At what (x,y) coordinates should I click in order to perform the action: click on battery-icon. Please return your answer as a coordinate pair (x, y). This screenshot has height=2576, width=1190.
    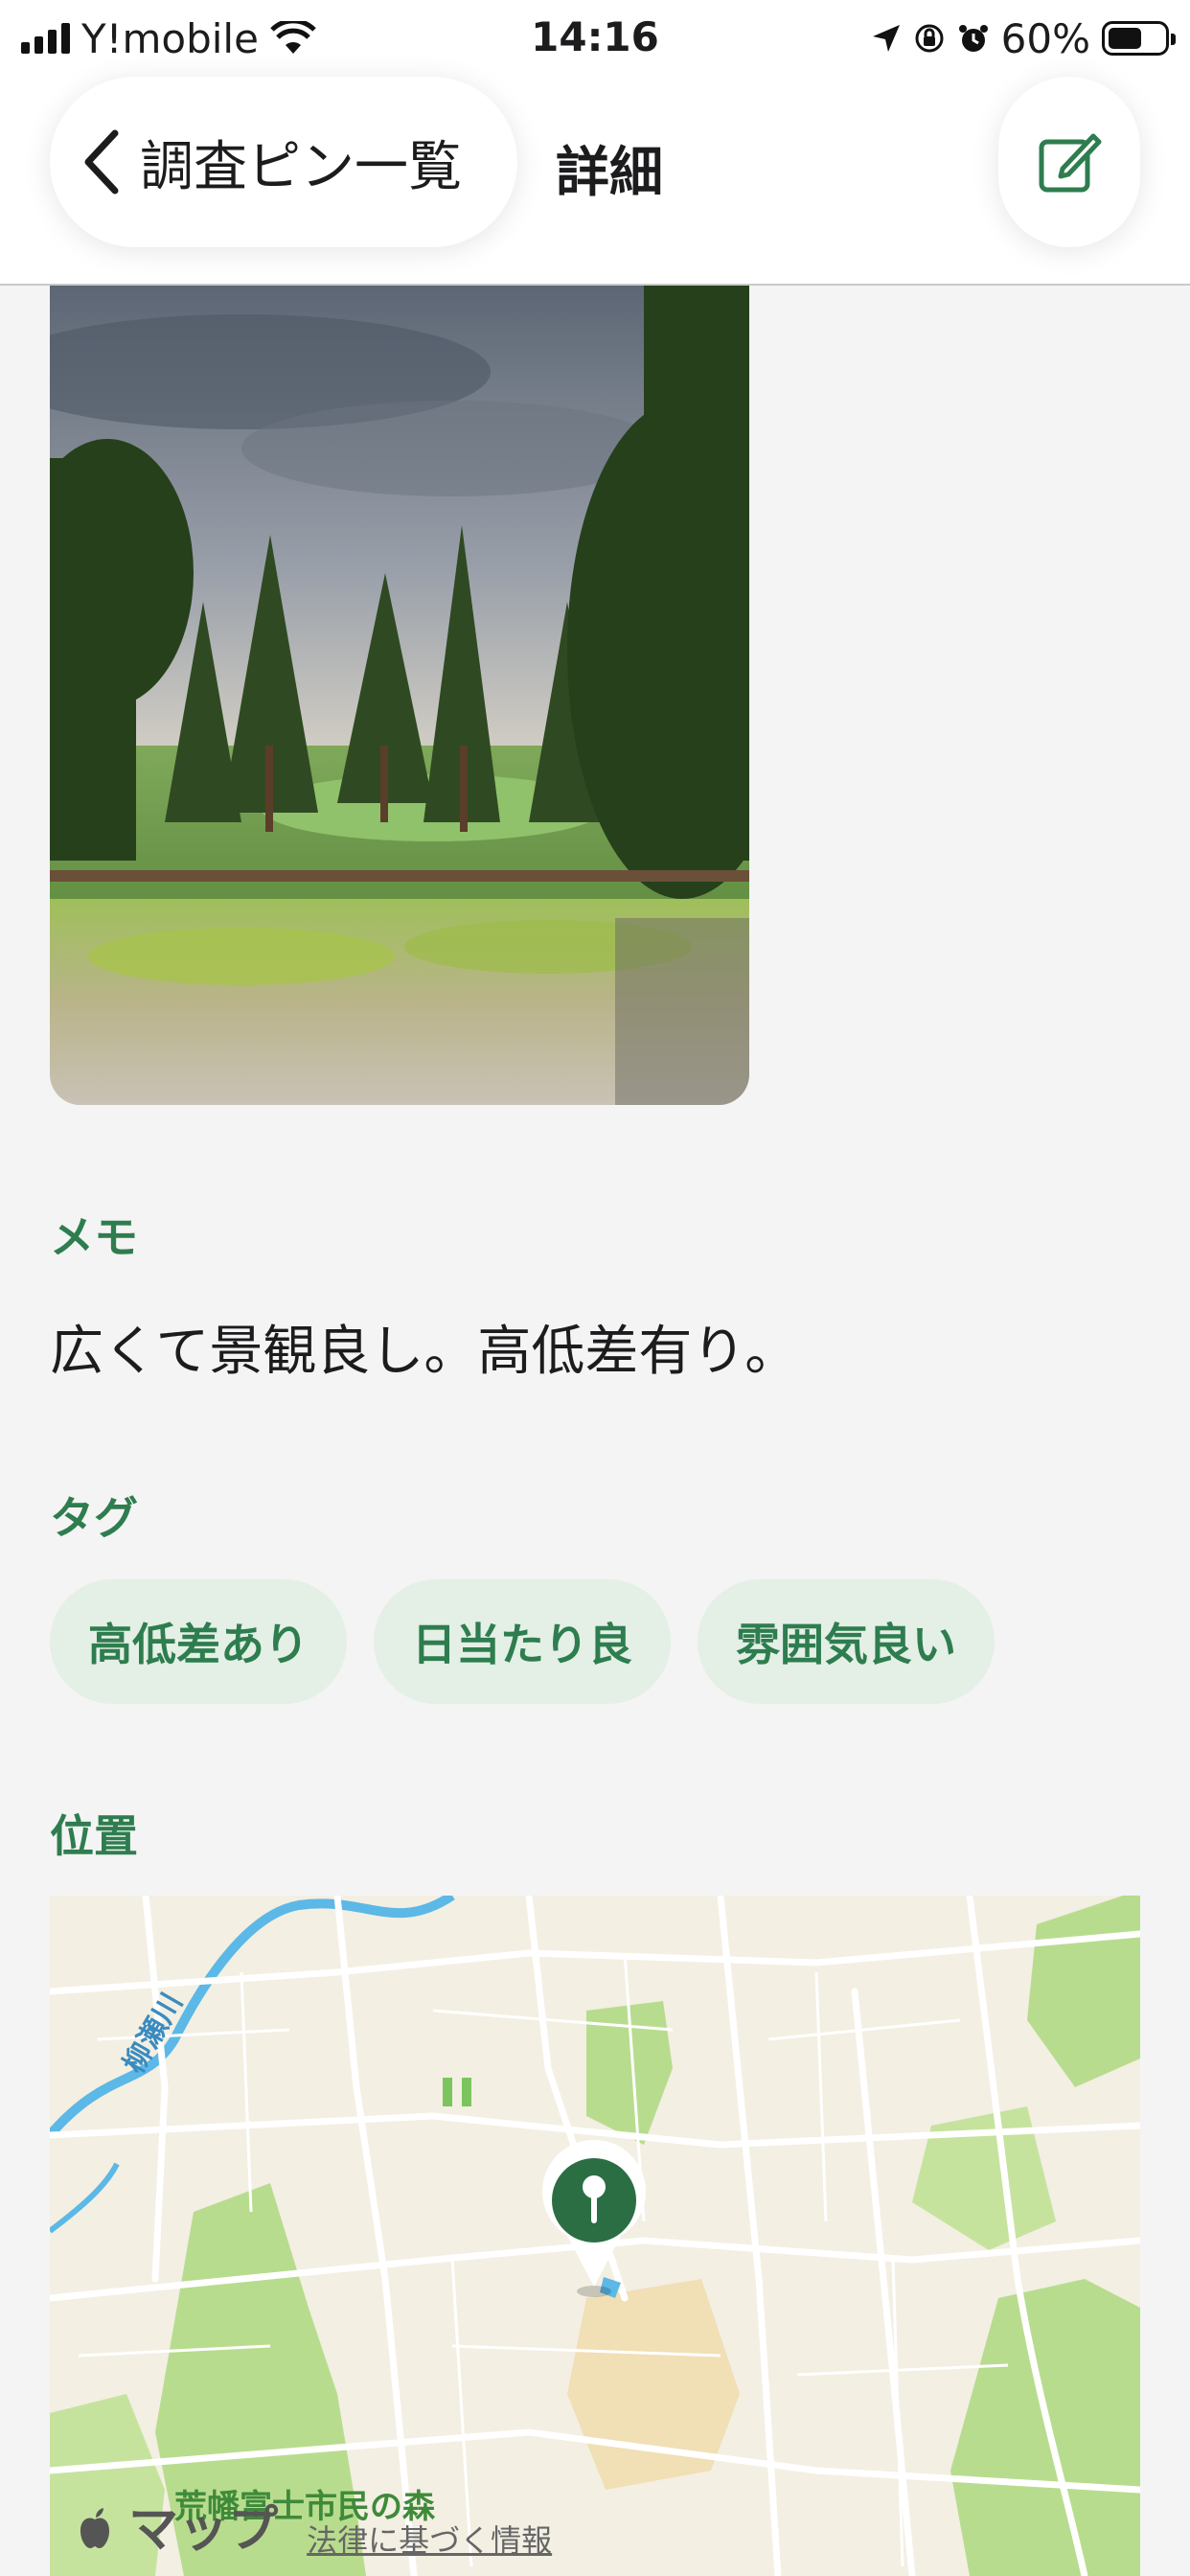
    Looking at the image, I should click on (1139, 38).